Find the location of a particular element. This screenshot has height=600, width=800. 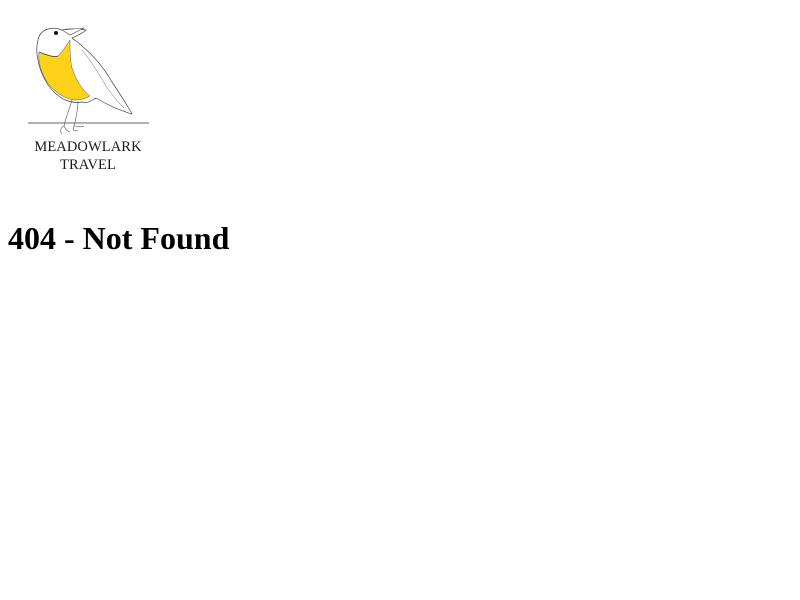

meadowlark-bird-icon is located at coordinates (88, 81).